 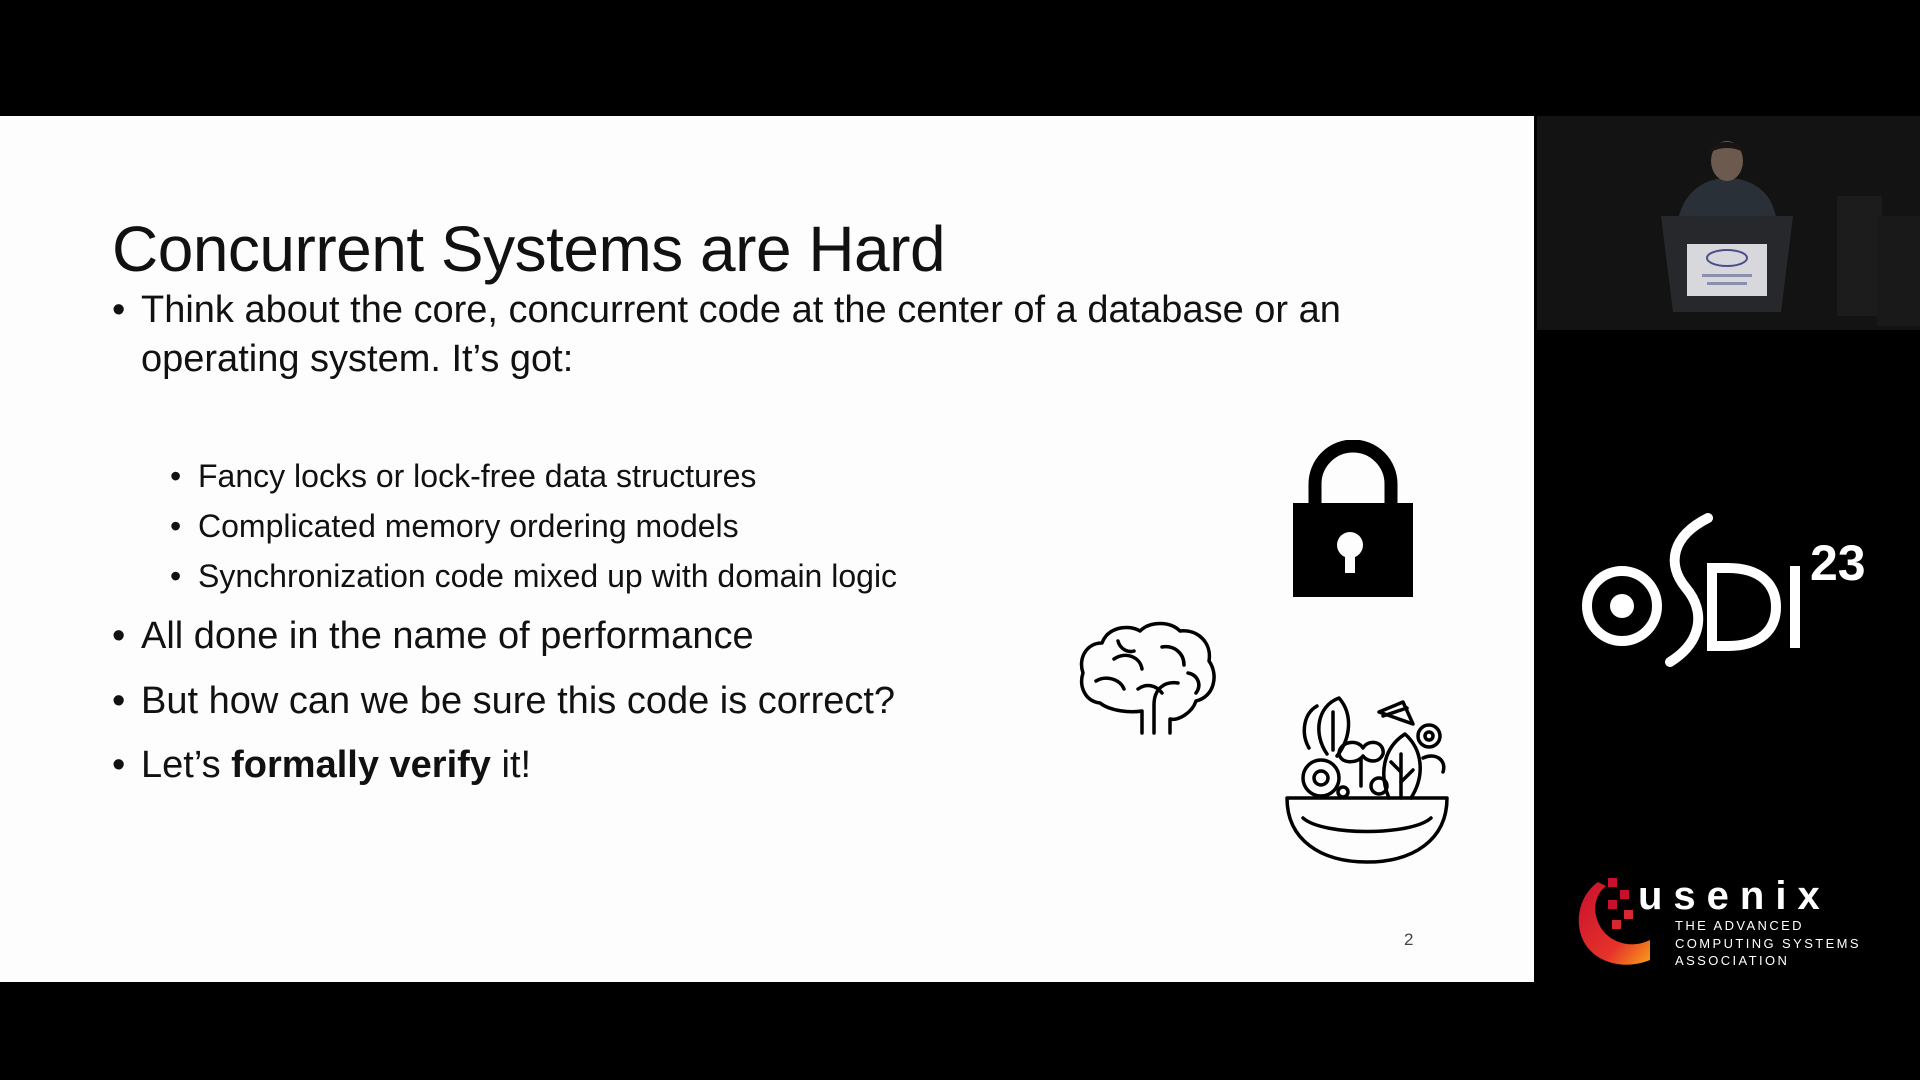 I want to click on presenter-silhouette, so click(x=1728, y=223).